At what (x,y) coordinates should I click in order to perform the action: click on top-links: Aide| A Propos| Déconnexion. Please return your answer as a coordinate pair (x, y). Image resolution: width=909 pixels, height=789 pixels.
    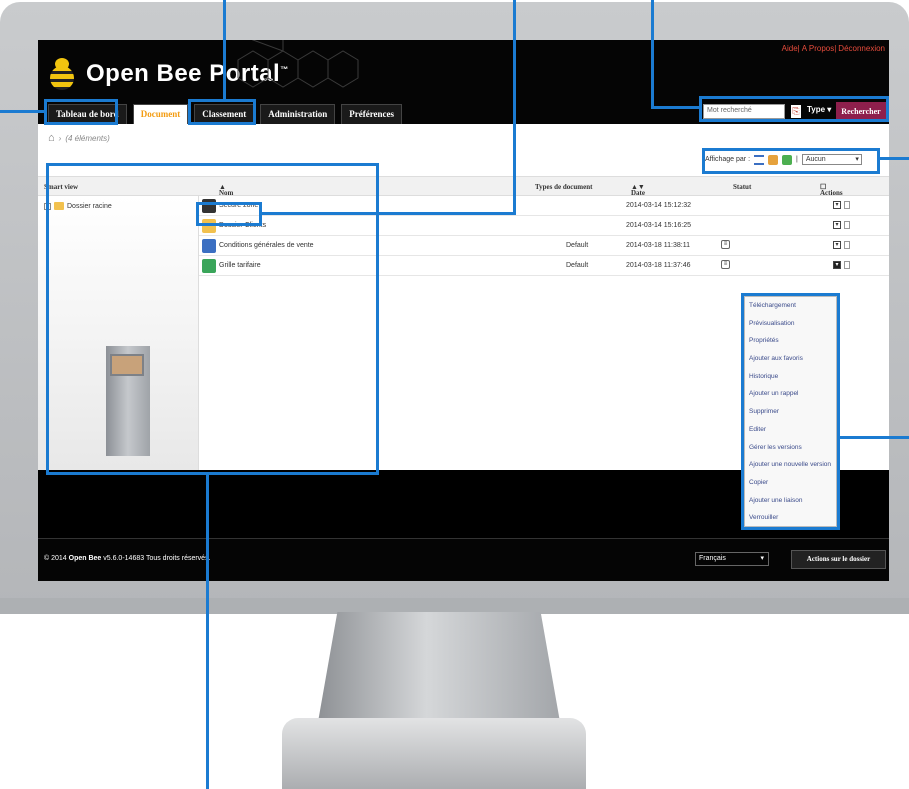
    Looking at the image, I should click on (833, 48).